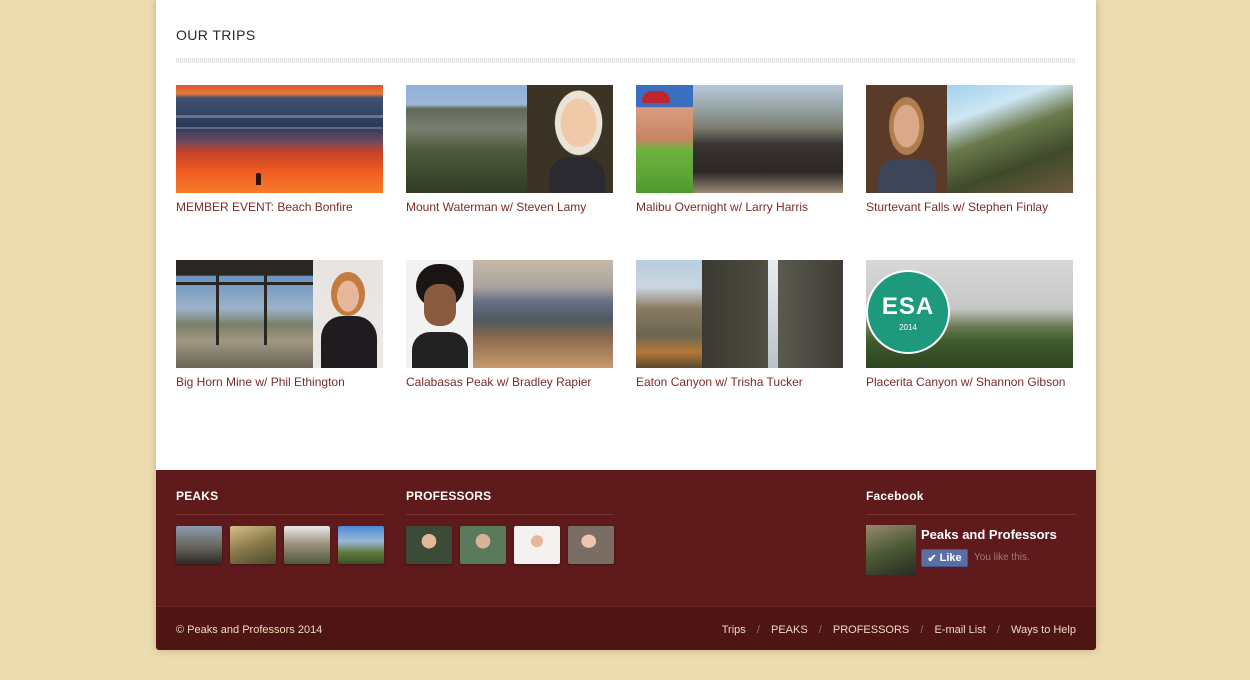  I want to click on checkmark-icon: ✔, so click(932, 558).